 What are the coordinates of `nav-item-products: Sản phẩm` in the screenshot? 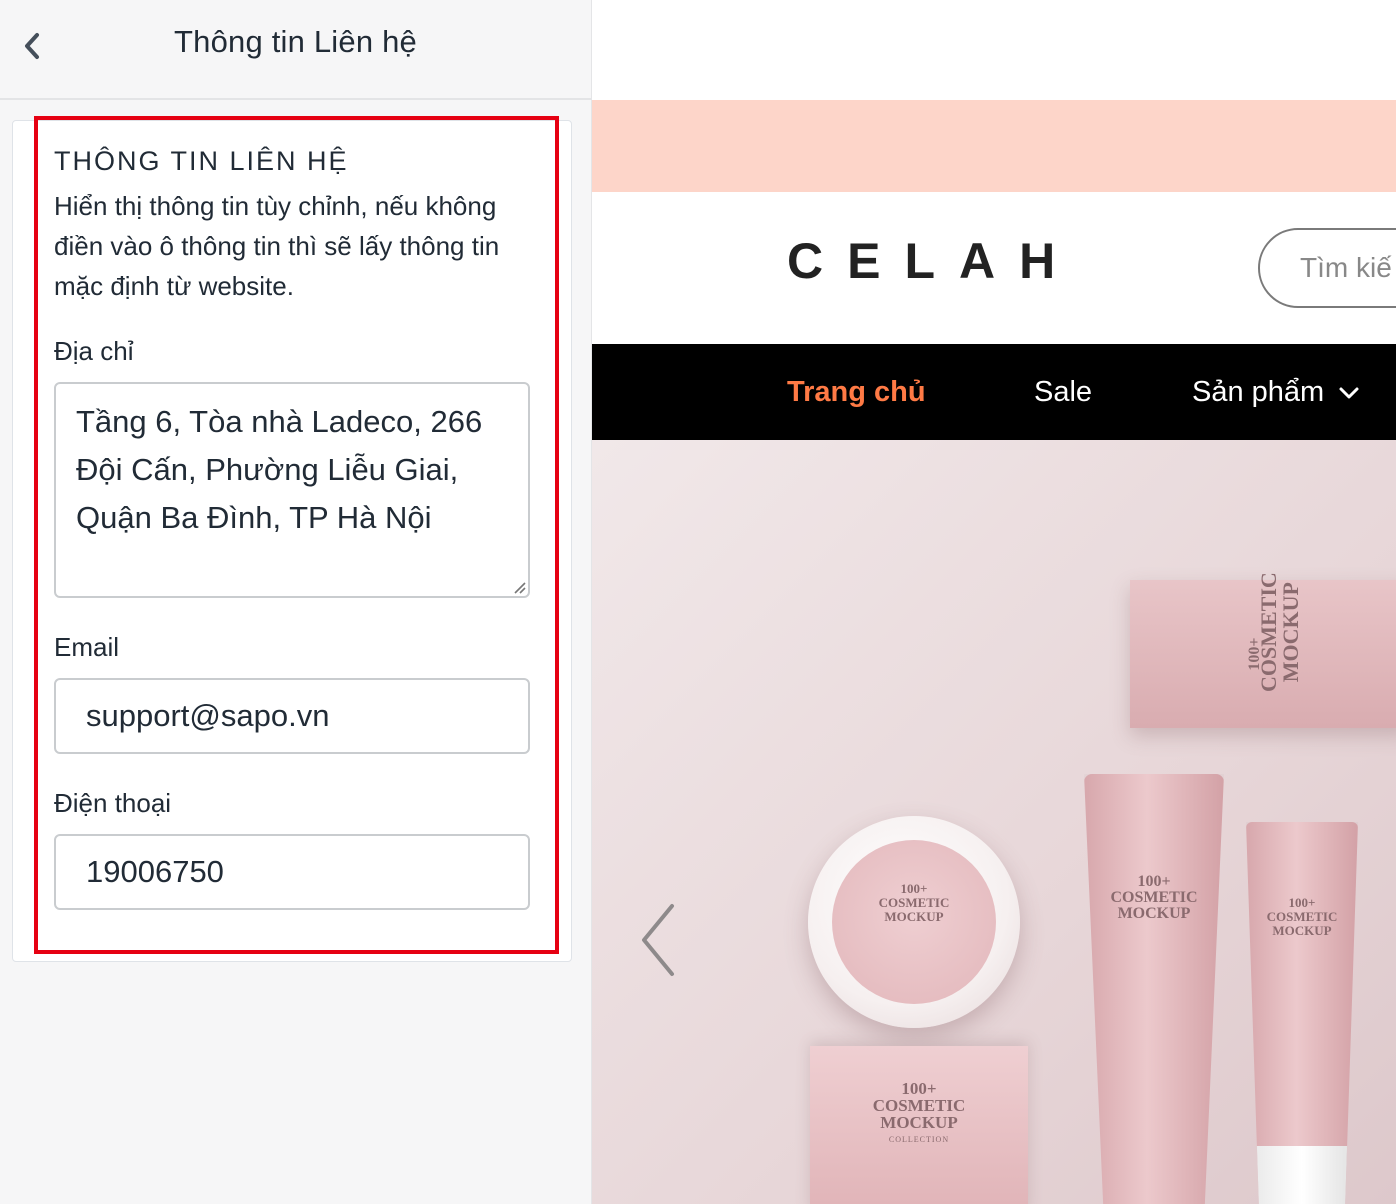 It's located at (1276, 392).